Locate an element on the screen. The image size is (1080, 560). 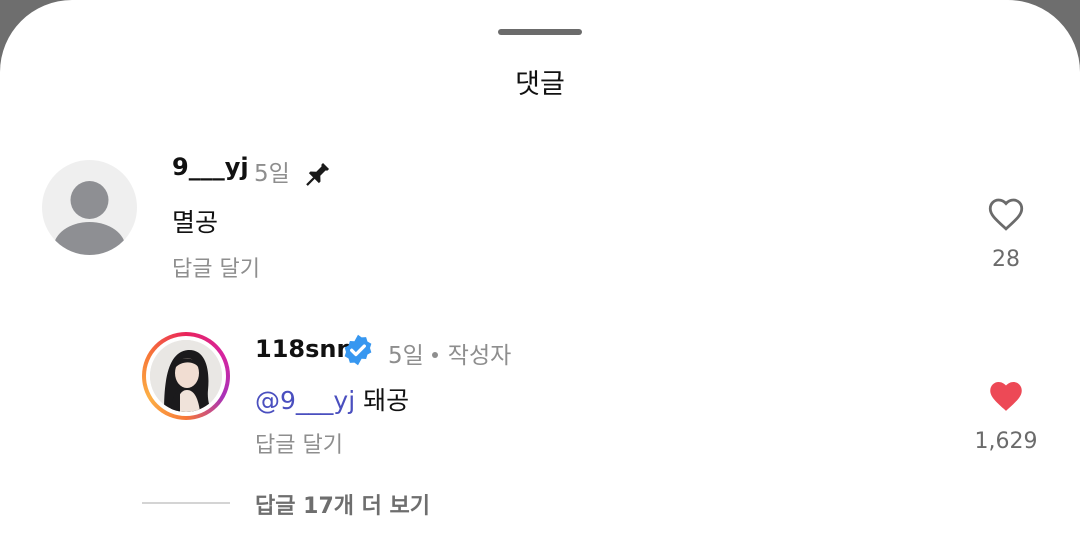
separator-dot is located at coordinates (434, 354).